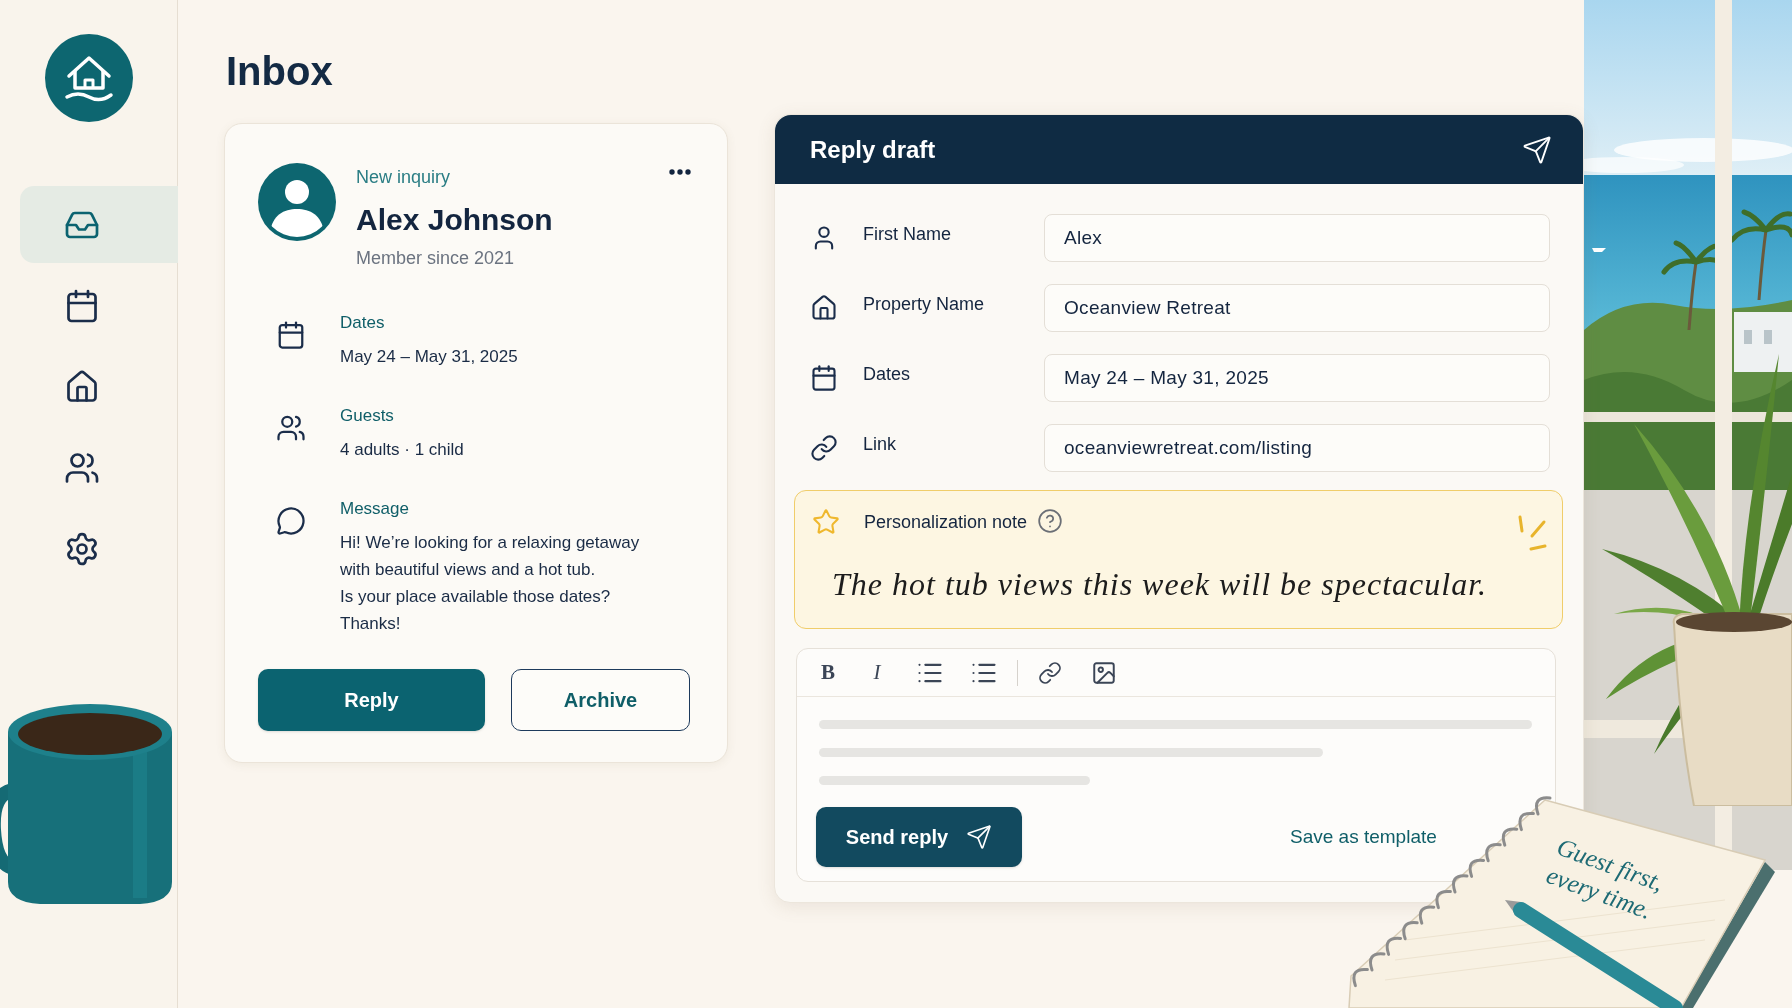 Image resolution: width=1792 pixels, height=1008 pixels. I want to click on bold-button: B, so click(828, 672).